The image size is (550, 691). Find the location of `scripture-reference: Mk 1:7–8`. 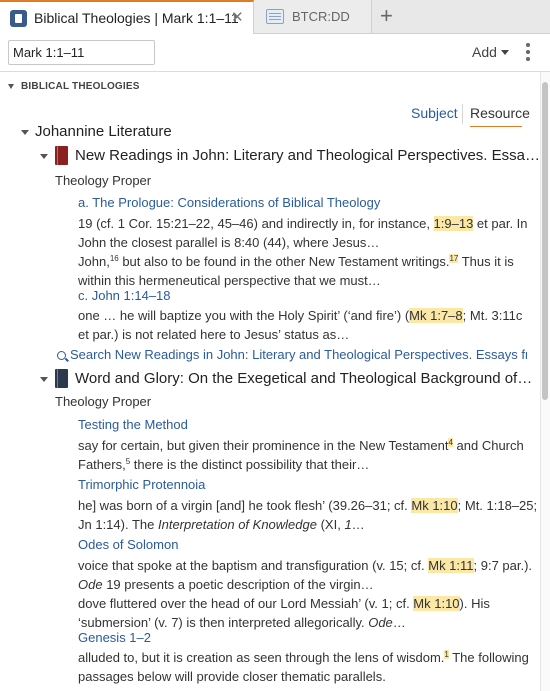

scripture-reference: Mk 1:7–8 is located at coordinates (436, 315).